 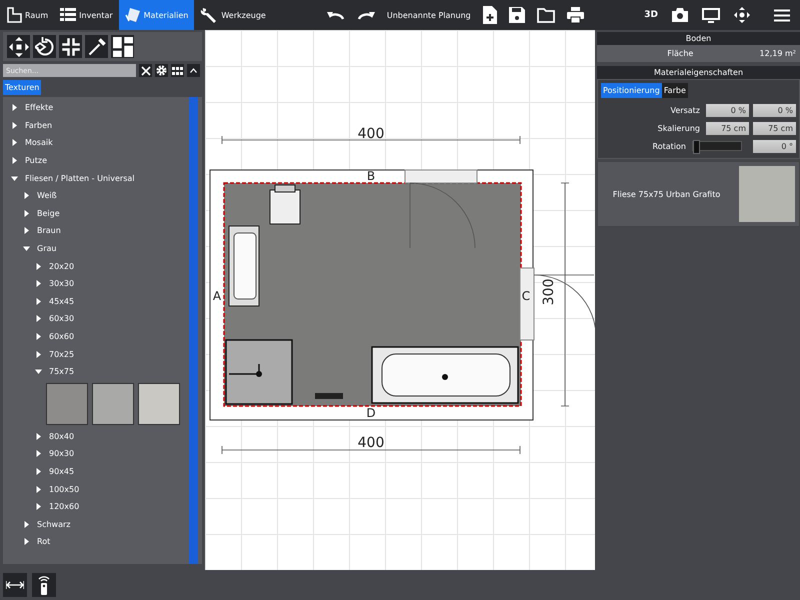 What do you see at coordinates (47, 195) in the screenshot?
I see `tree-item: Weiß` at bounding box center [47, 195].